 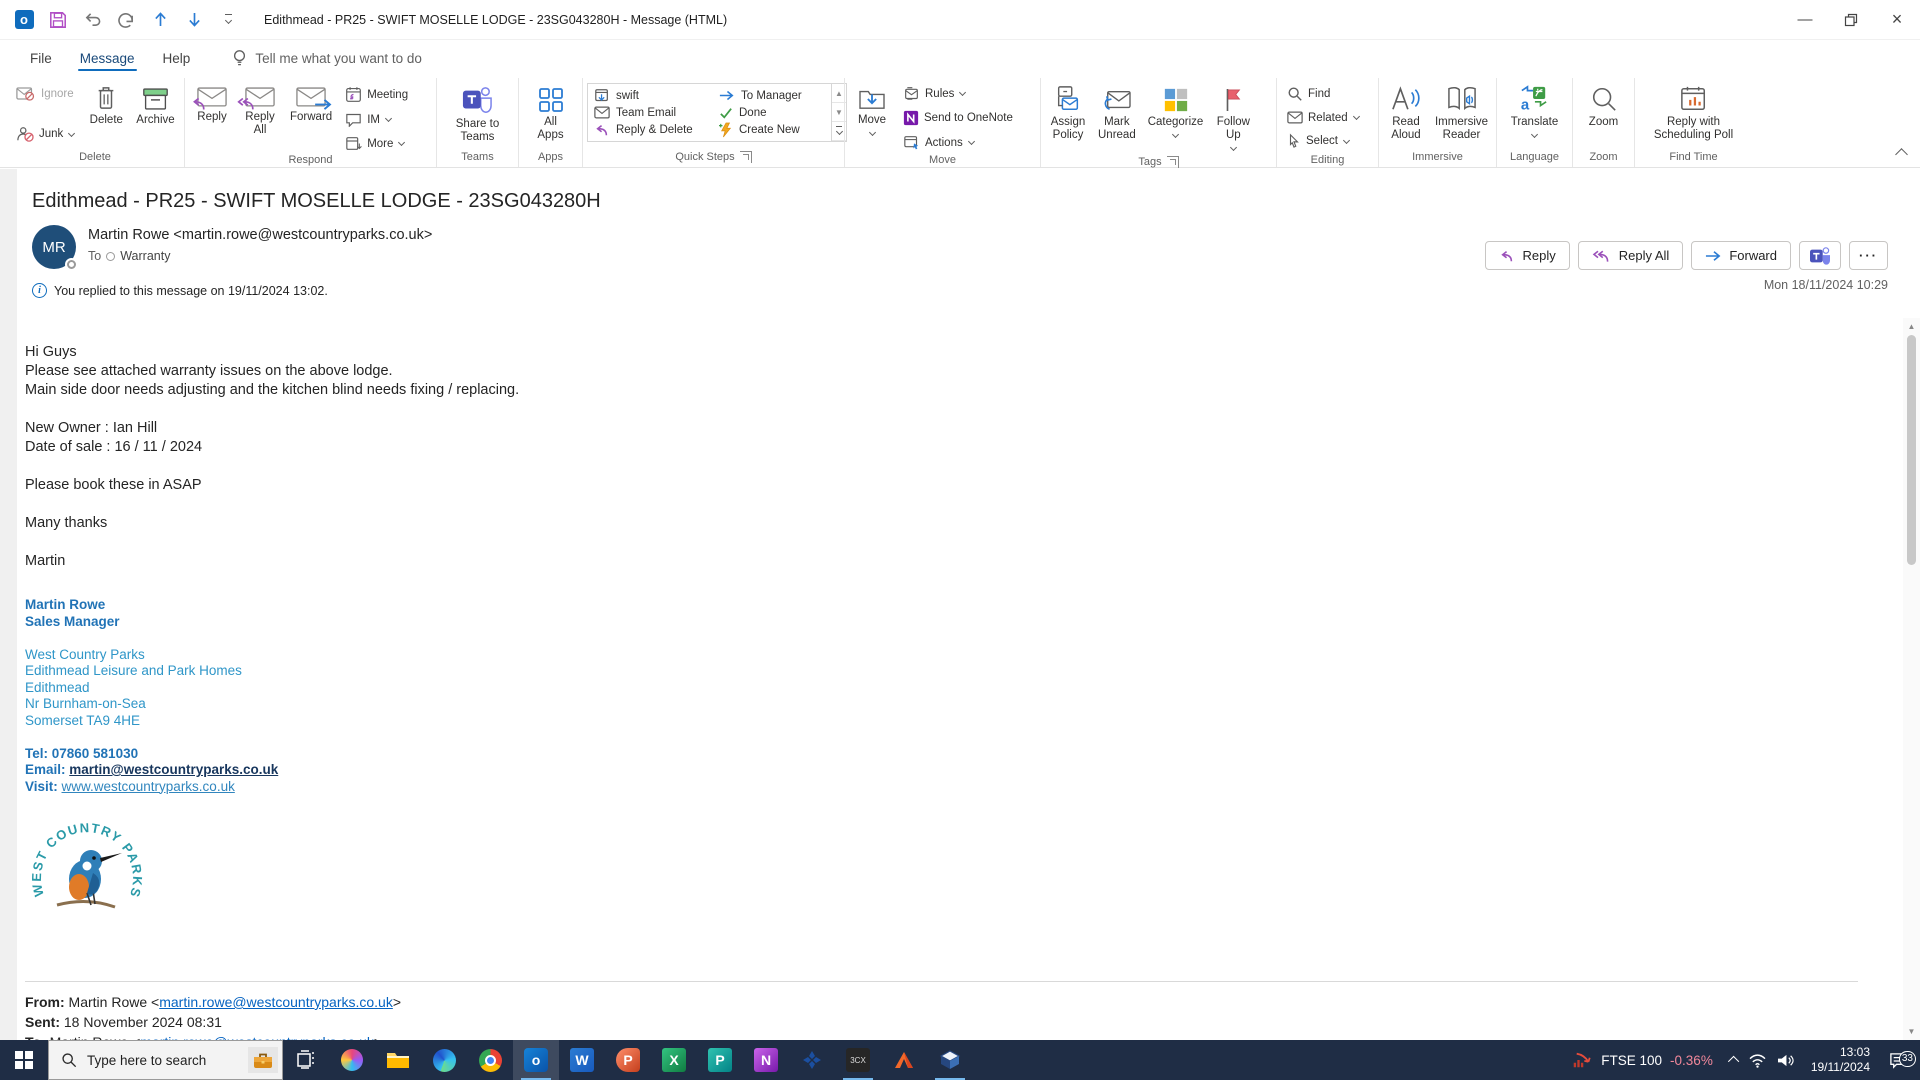 What do you see at coordinates (352, 1060) in the screenshot?
I see `copilot-icon` at bounding box center [352, 1060].